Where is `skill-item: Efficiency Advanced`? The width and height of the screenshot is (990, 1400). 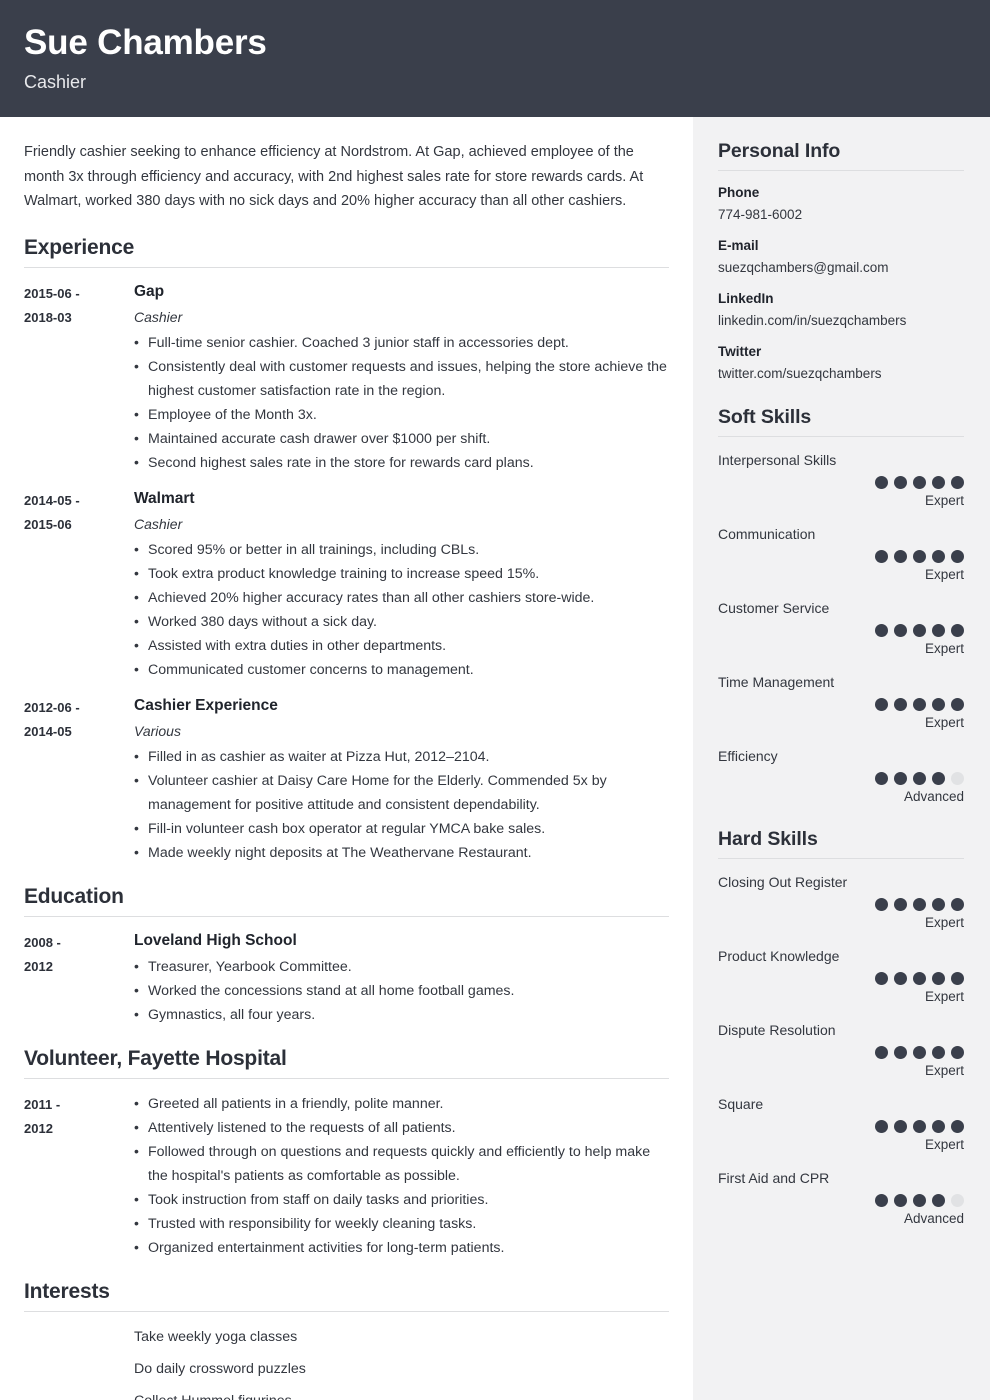
skill-item: Efficiency Advanced is located at coordinates (841, 775).